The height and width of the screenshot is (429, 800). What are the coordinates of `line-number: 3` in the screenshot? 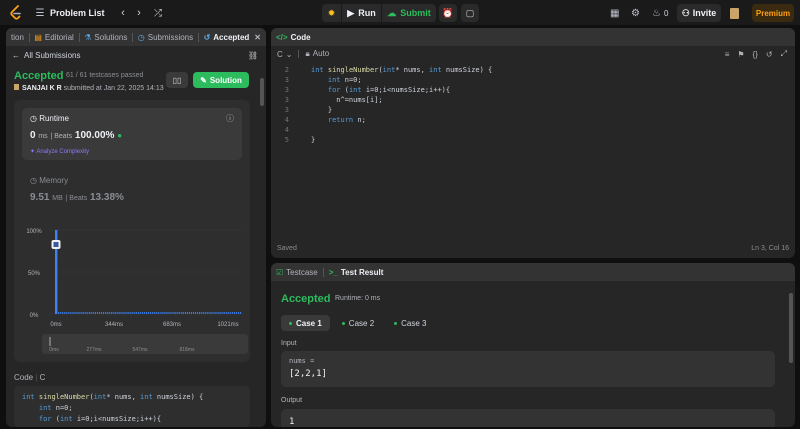 It's located at (286, 80).